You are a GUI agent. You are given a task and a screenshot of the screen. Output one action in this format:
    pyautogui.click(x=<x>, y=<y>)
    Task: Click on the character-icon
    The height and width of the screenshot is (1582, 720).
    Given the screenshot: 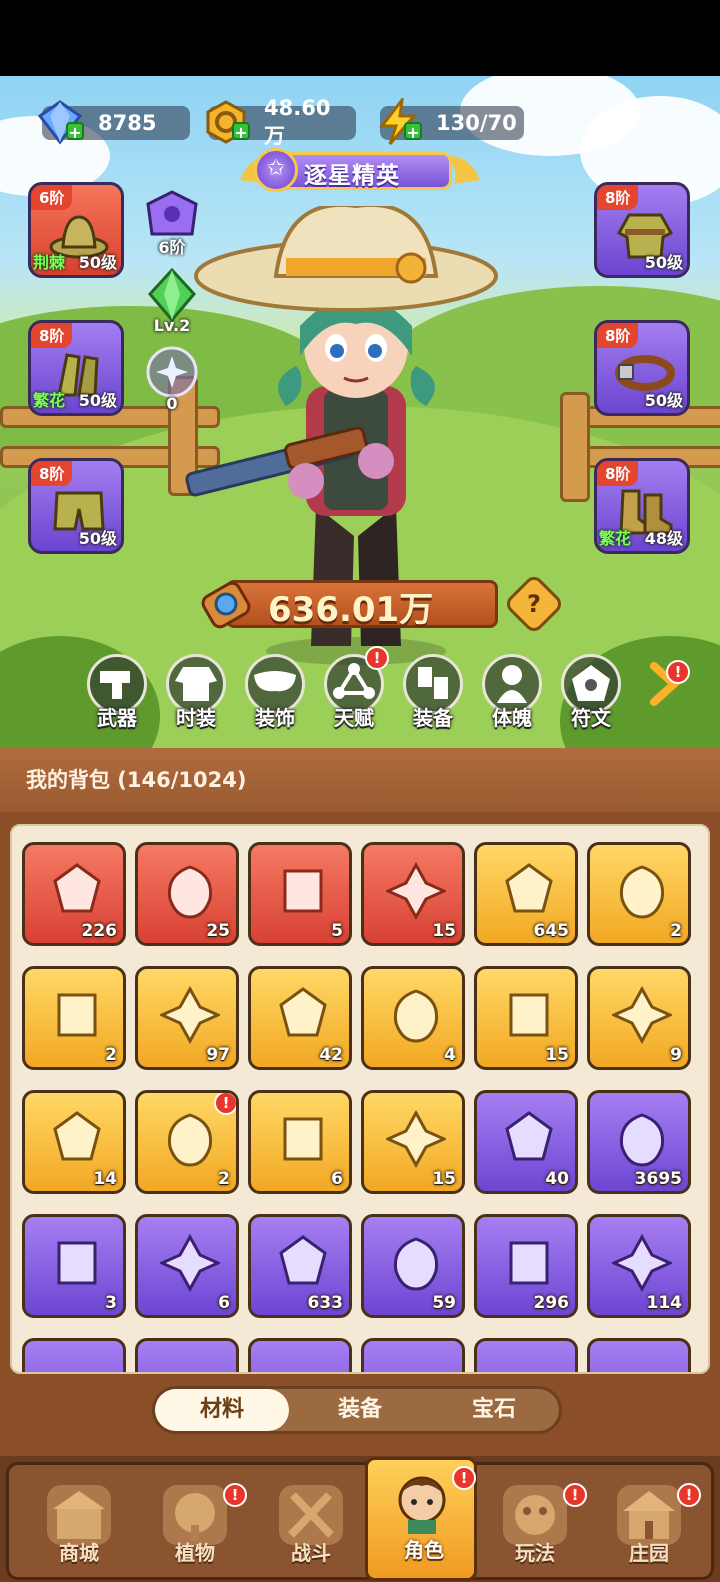 What is the action you would take?
    pyautogui.click(x=422, y=1505)
    